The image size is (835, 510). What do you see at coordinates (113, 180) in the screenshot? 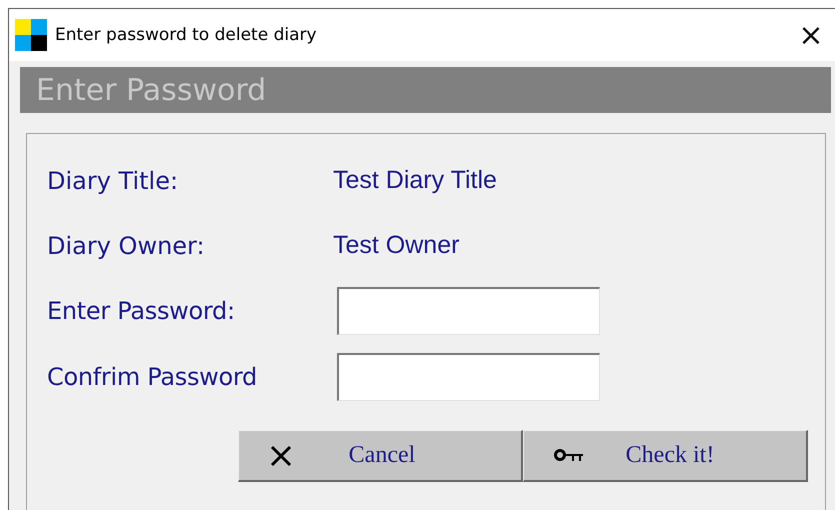
I see `field-label: Diary Title:` at bounding box center [113, 180].